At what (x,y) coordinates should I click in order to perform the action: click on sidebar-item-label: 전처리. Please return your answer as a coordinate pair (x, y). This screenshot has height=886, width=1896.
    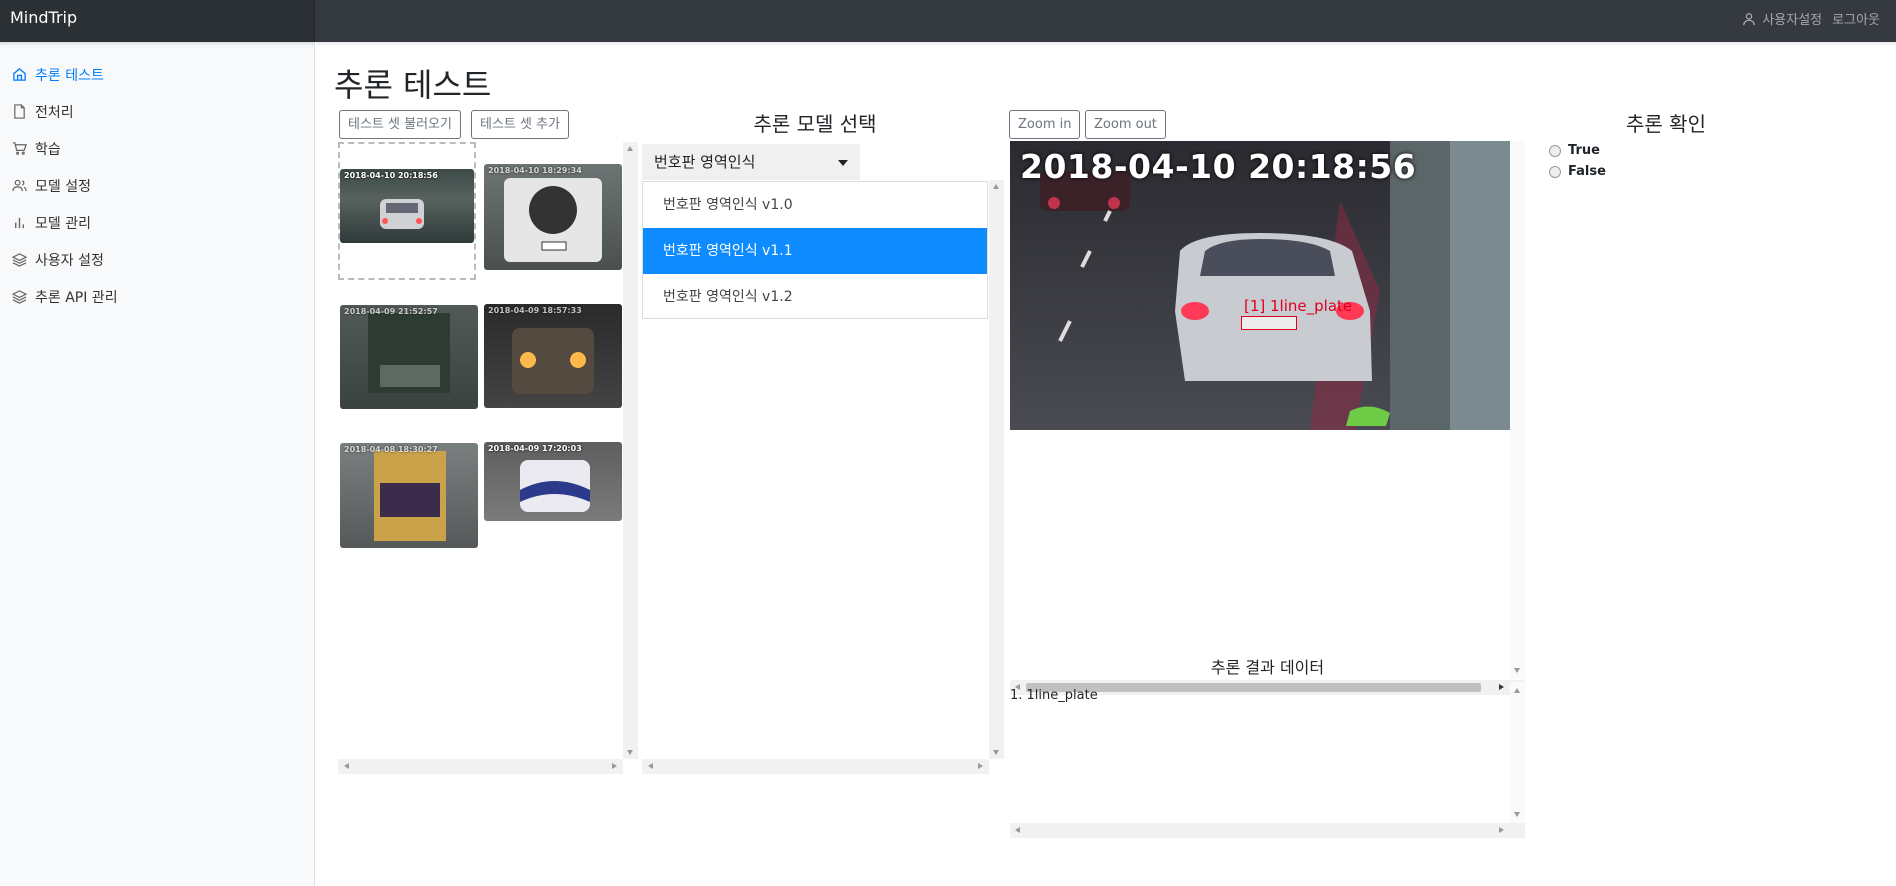
    Looking at the image, I should click on (54, 112).